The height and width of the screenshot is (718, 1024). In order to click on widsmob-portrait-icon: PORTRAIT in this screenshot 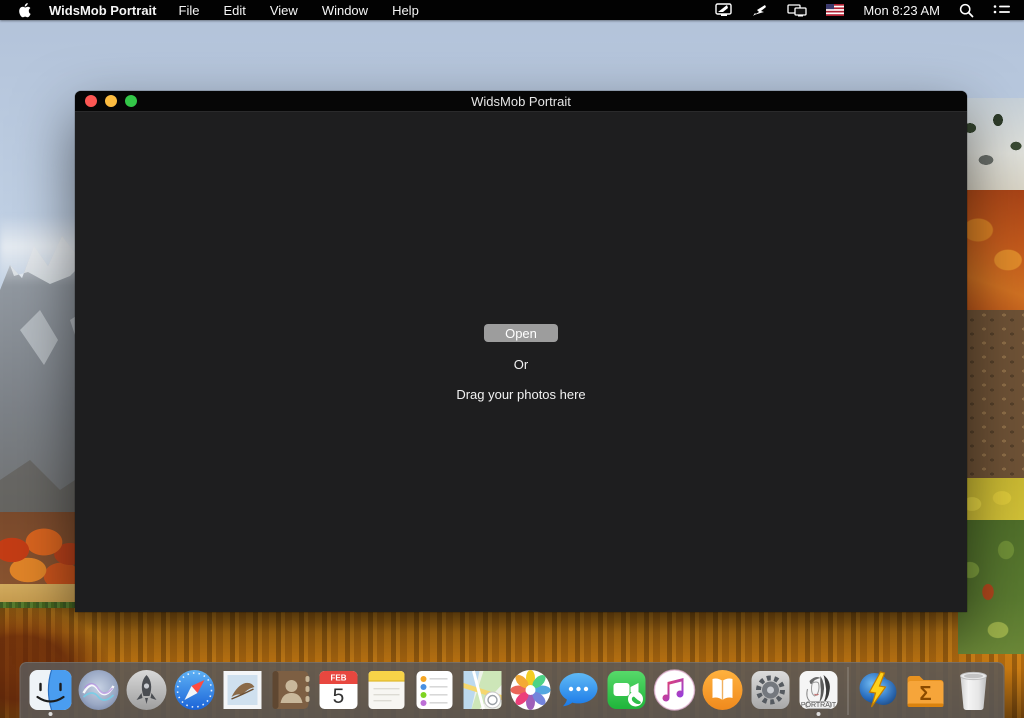, I will do `click(818, 690)`.